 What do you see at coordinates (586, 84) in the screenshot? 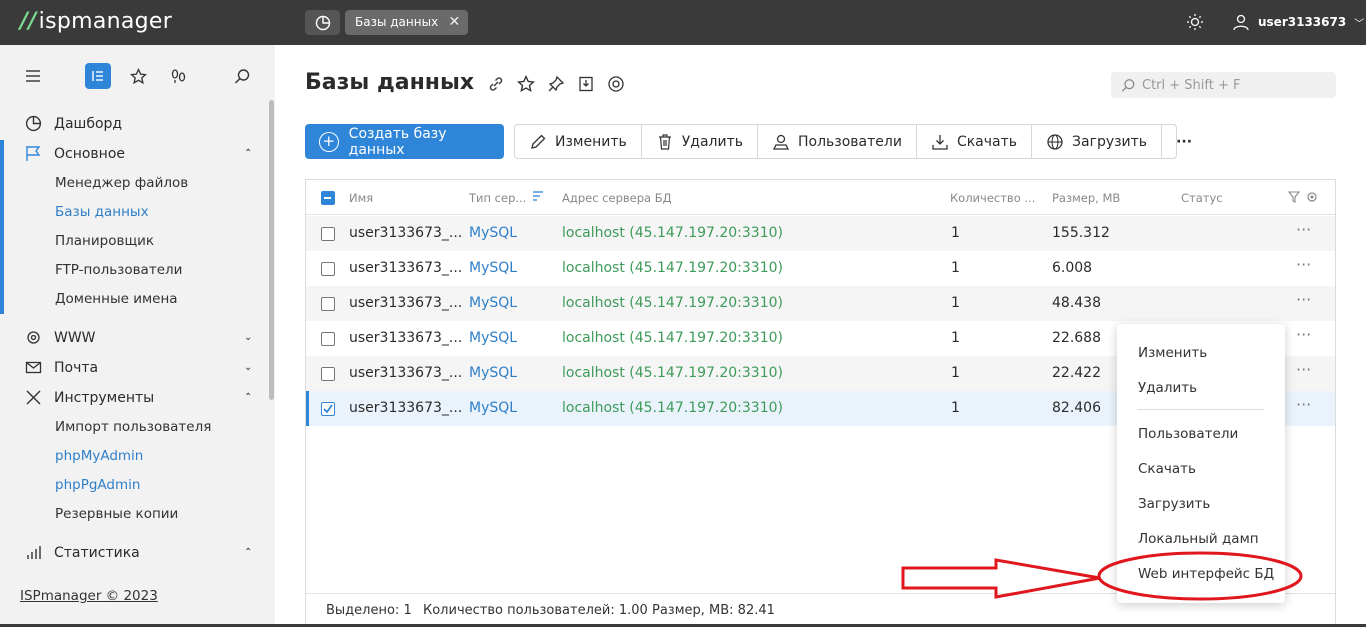
I see `export-icon` at bounding box center [586, 84].